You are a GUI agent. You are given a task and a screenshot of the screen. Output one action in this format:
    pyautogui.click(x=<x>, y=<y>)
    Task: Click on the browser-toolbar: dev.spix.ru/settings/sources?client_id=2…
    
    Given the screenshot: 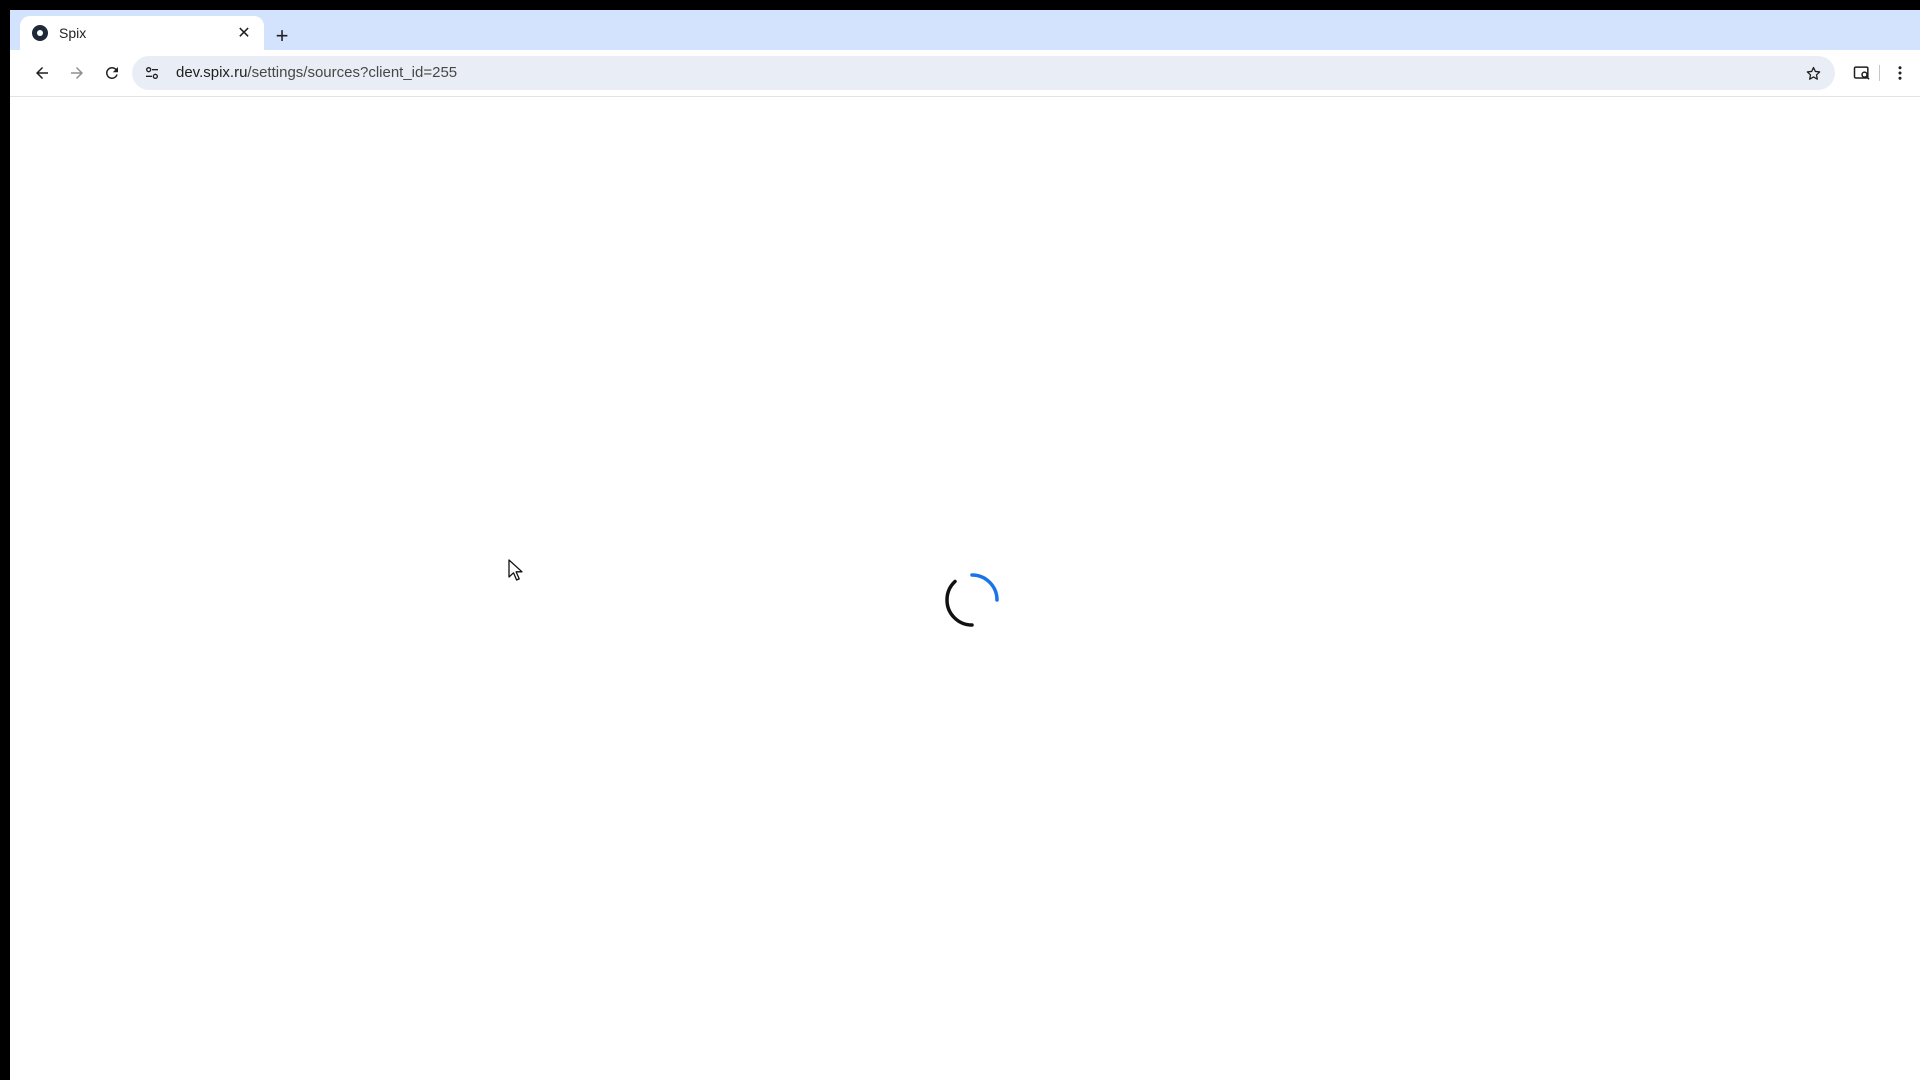 What is the action you would take?
    pyautogui.click(x=965, y=73)
    